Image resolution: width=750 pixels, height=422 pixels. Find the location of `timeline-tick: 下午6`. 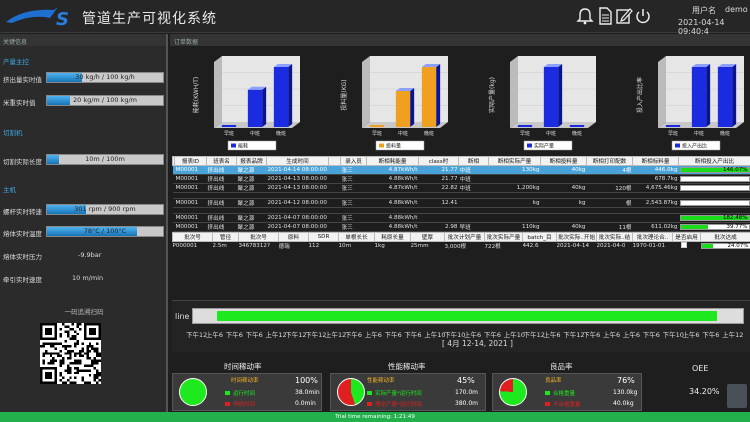

timeline-tick: 下午6 is located at coordinates (413, 335).